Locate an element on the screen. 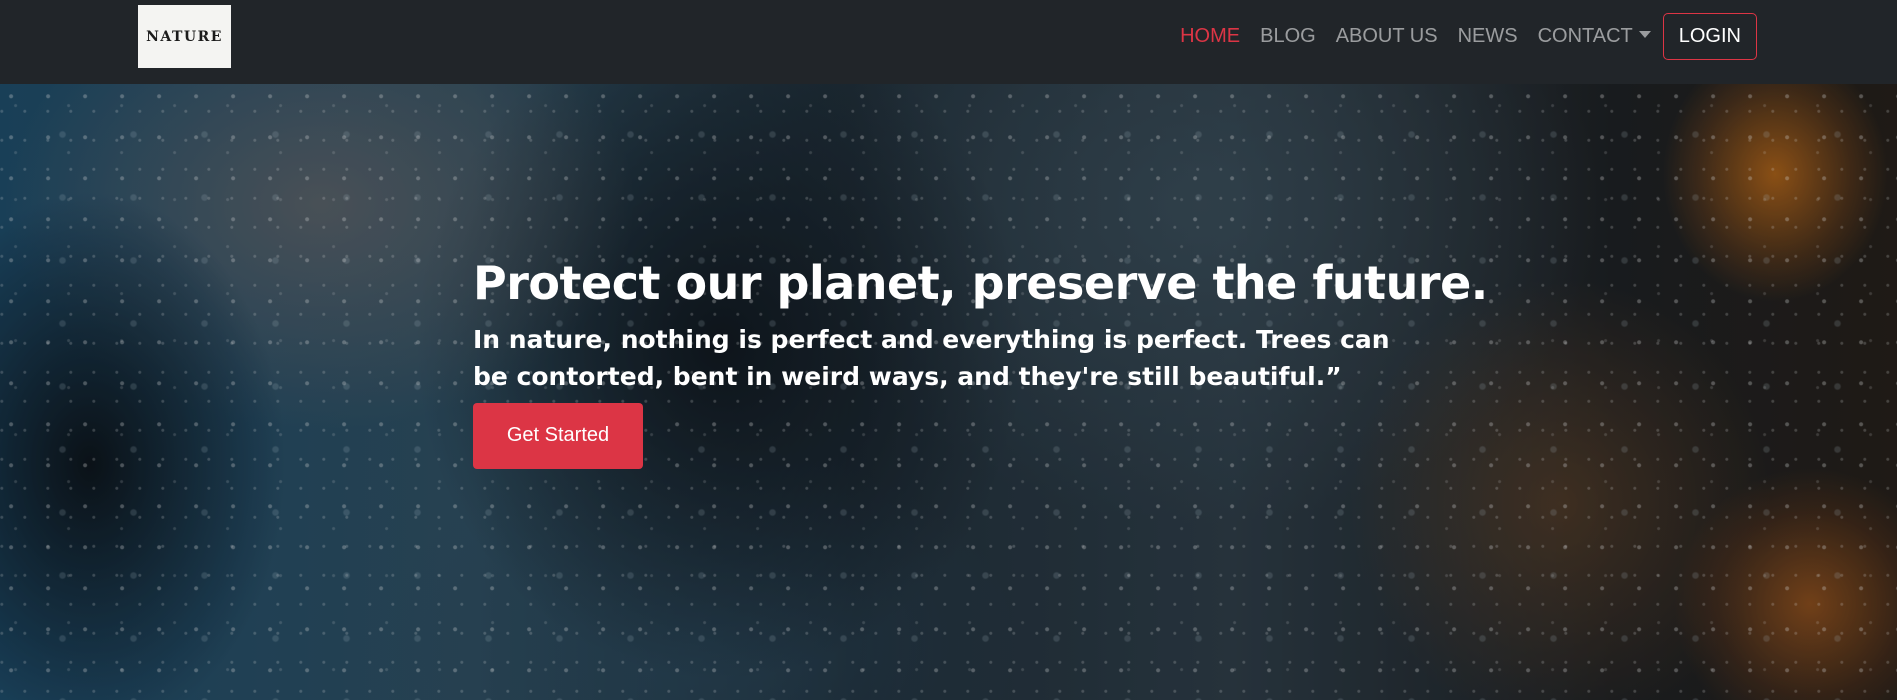 The image size is (1897, 700). login-button: LOGIN is located at coordinates (1709, 36).